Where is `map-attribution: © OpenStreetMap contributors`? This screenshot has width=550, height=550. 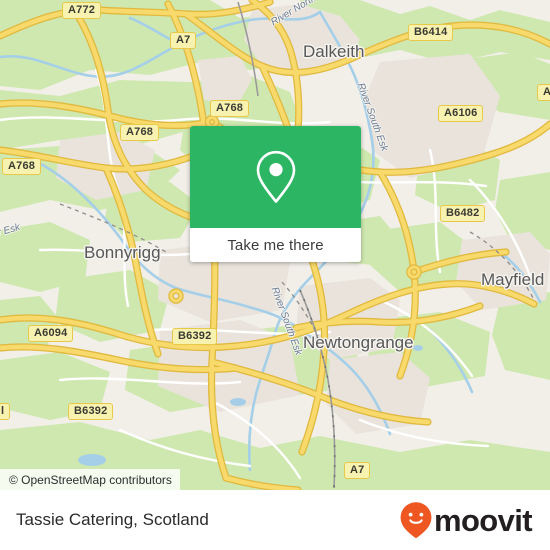 map-attribution: © OpenStreetMap contributors is located at coordinates (90, 479).